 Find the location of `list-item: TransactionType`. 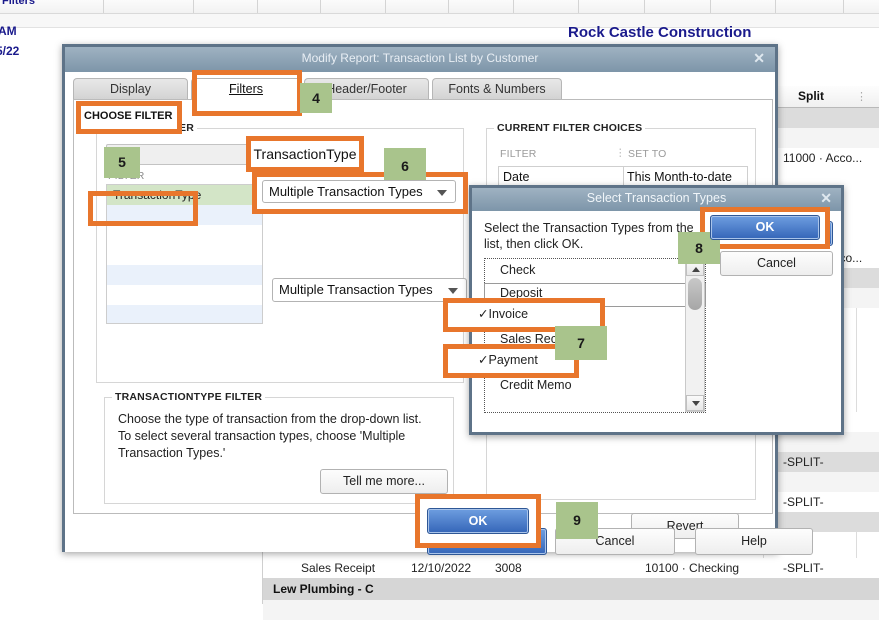

list-item: TransactionType is located at coordinates (184, 195).